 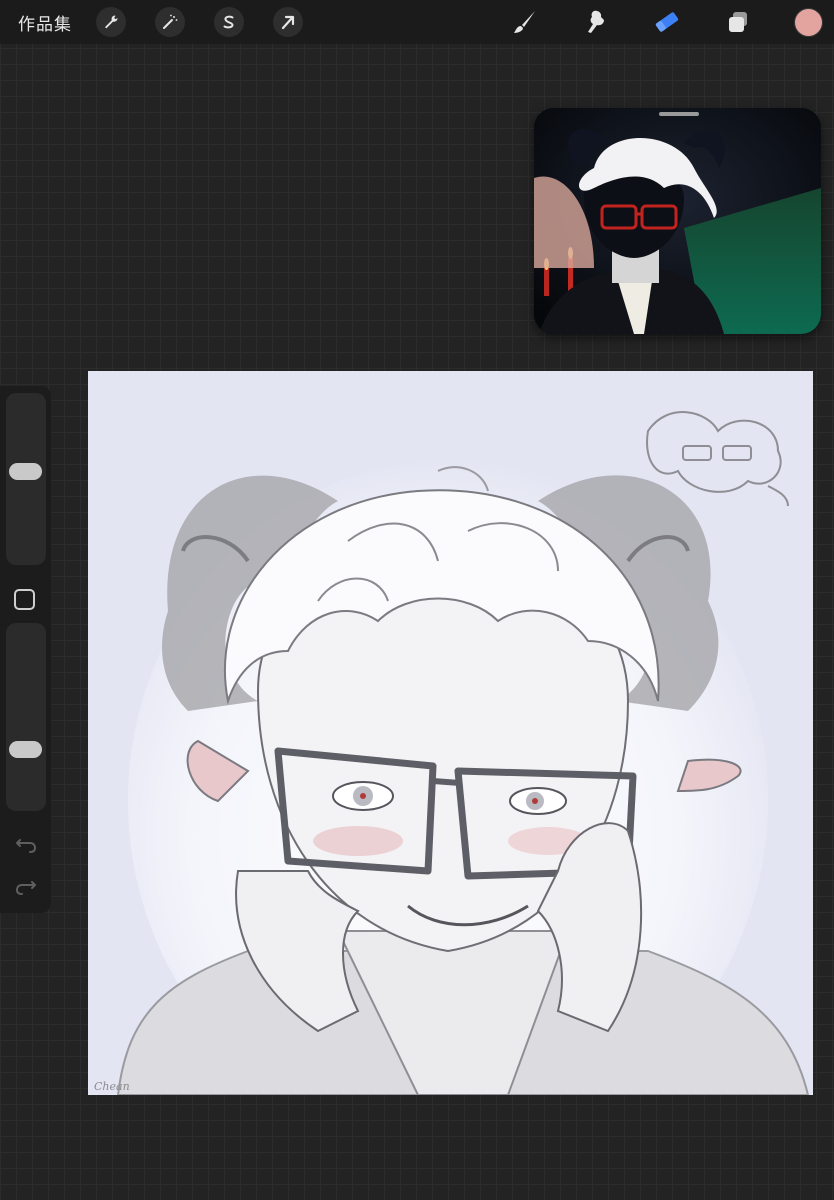 I want to click on opacity-slider, so click(x=26, y=717).